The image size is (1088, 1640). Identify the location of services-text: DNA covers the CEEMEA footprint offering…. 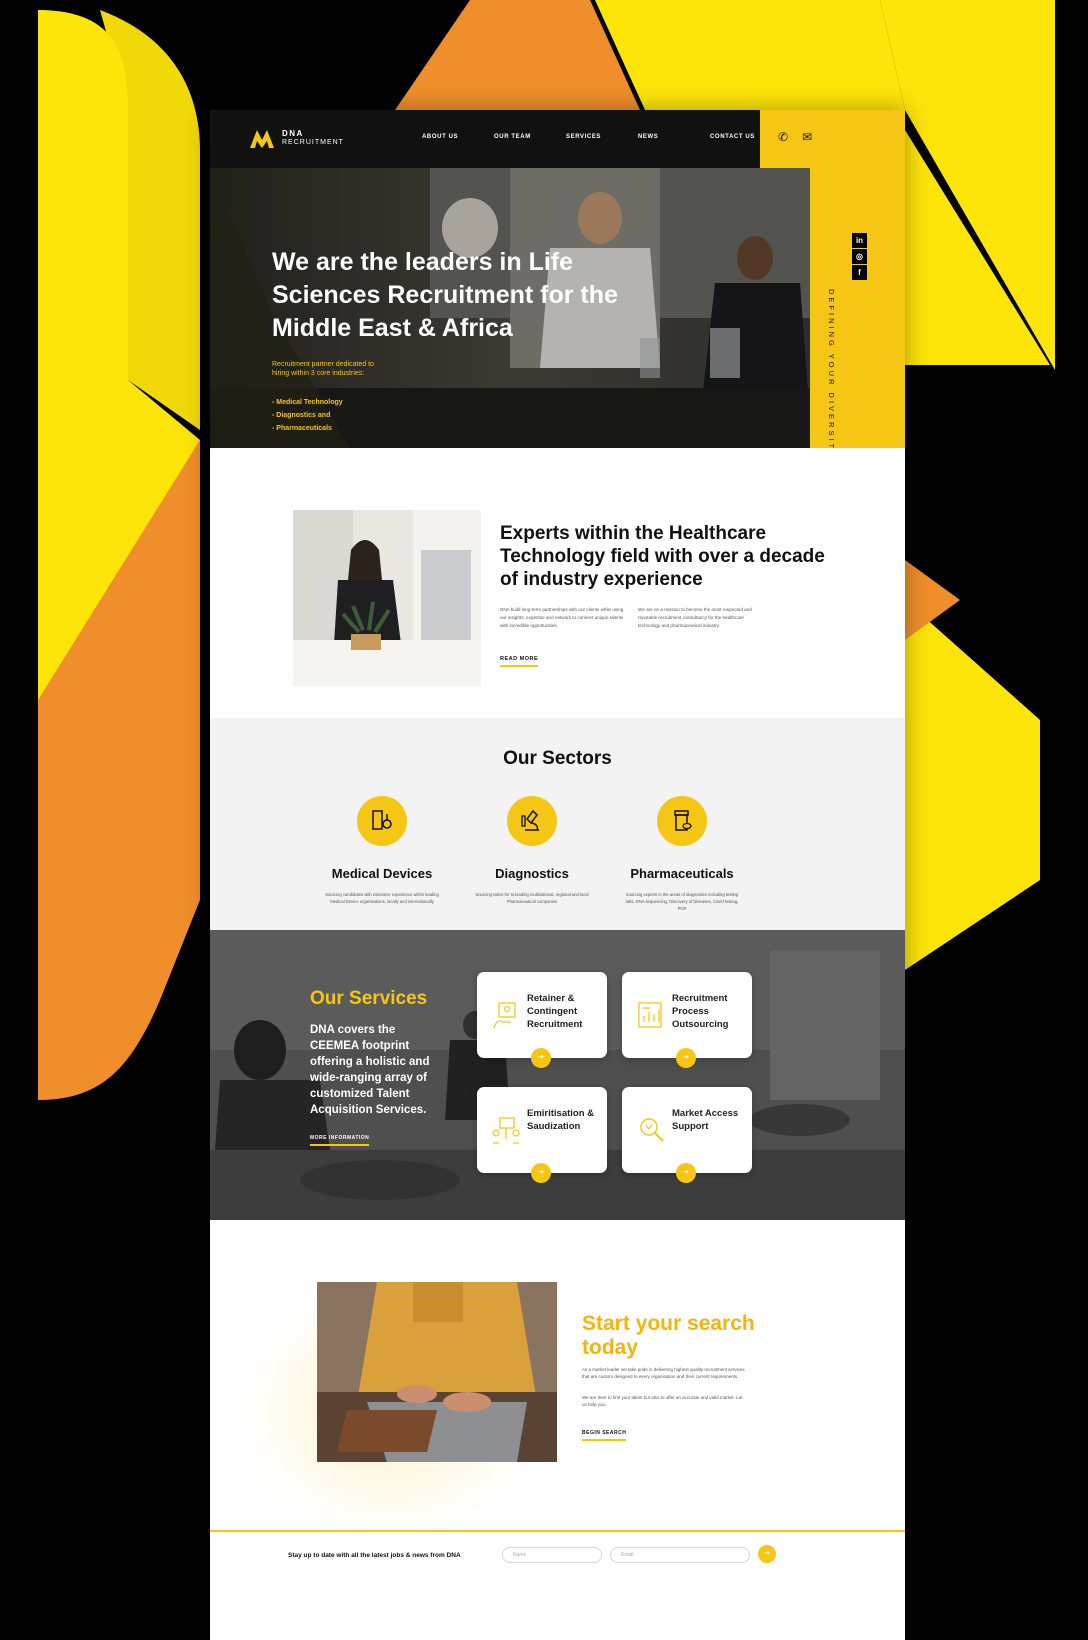
(370, 1070).